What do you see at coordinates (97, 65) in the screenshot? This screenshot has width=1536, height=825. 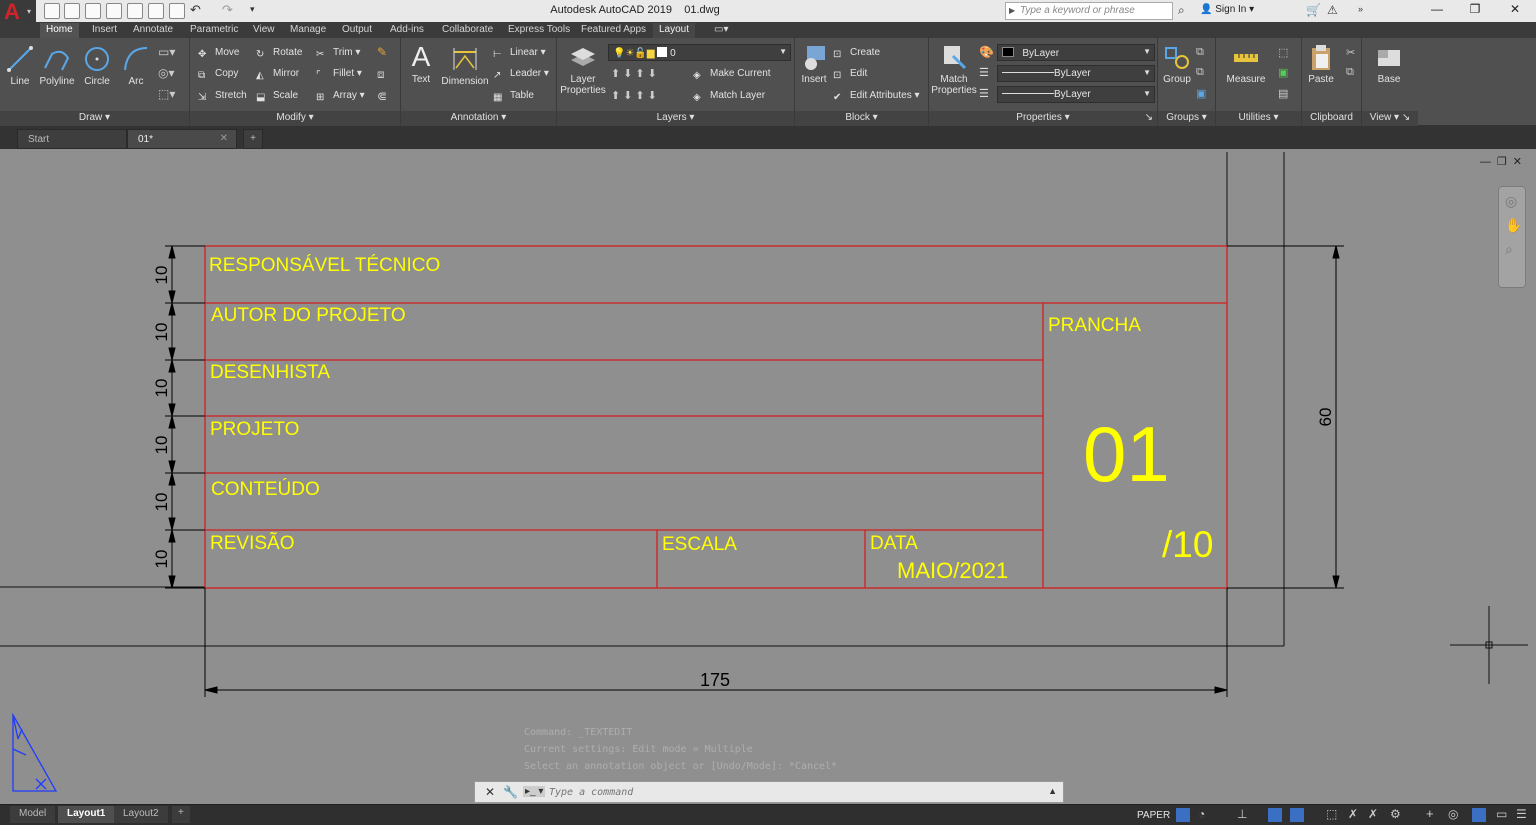 I see `circle-button: Circle` at bounding box center [97, 65].